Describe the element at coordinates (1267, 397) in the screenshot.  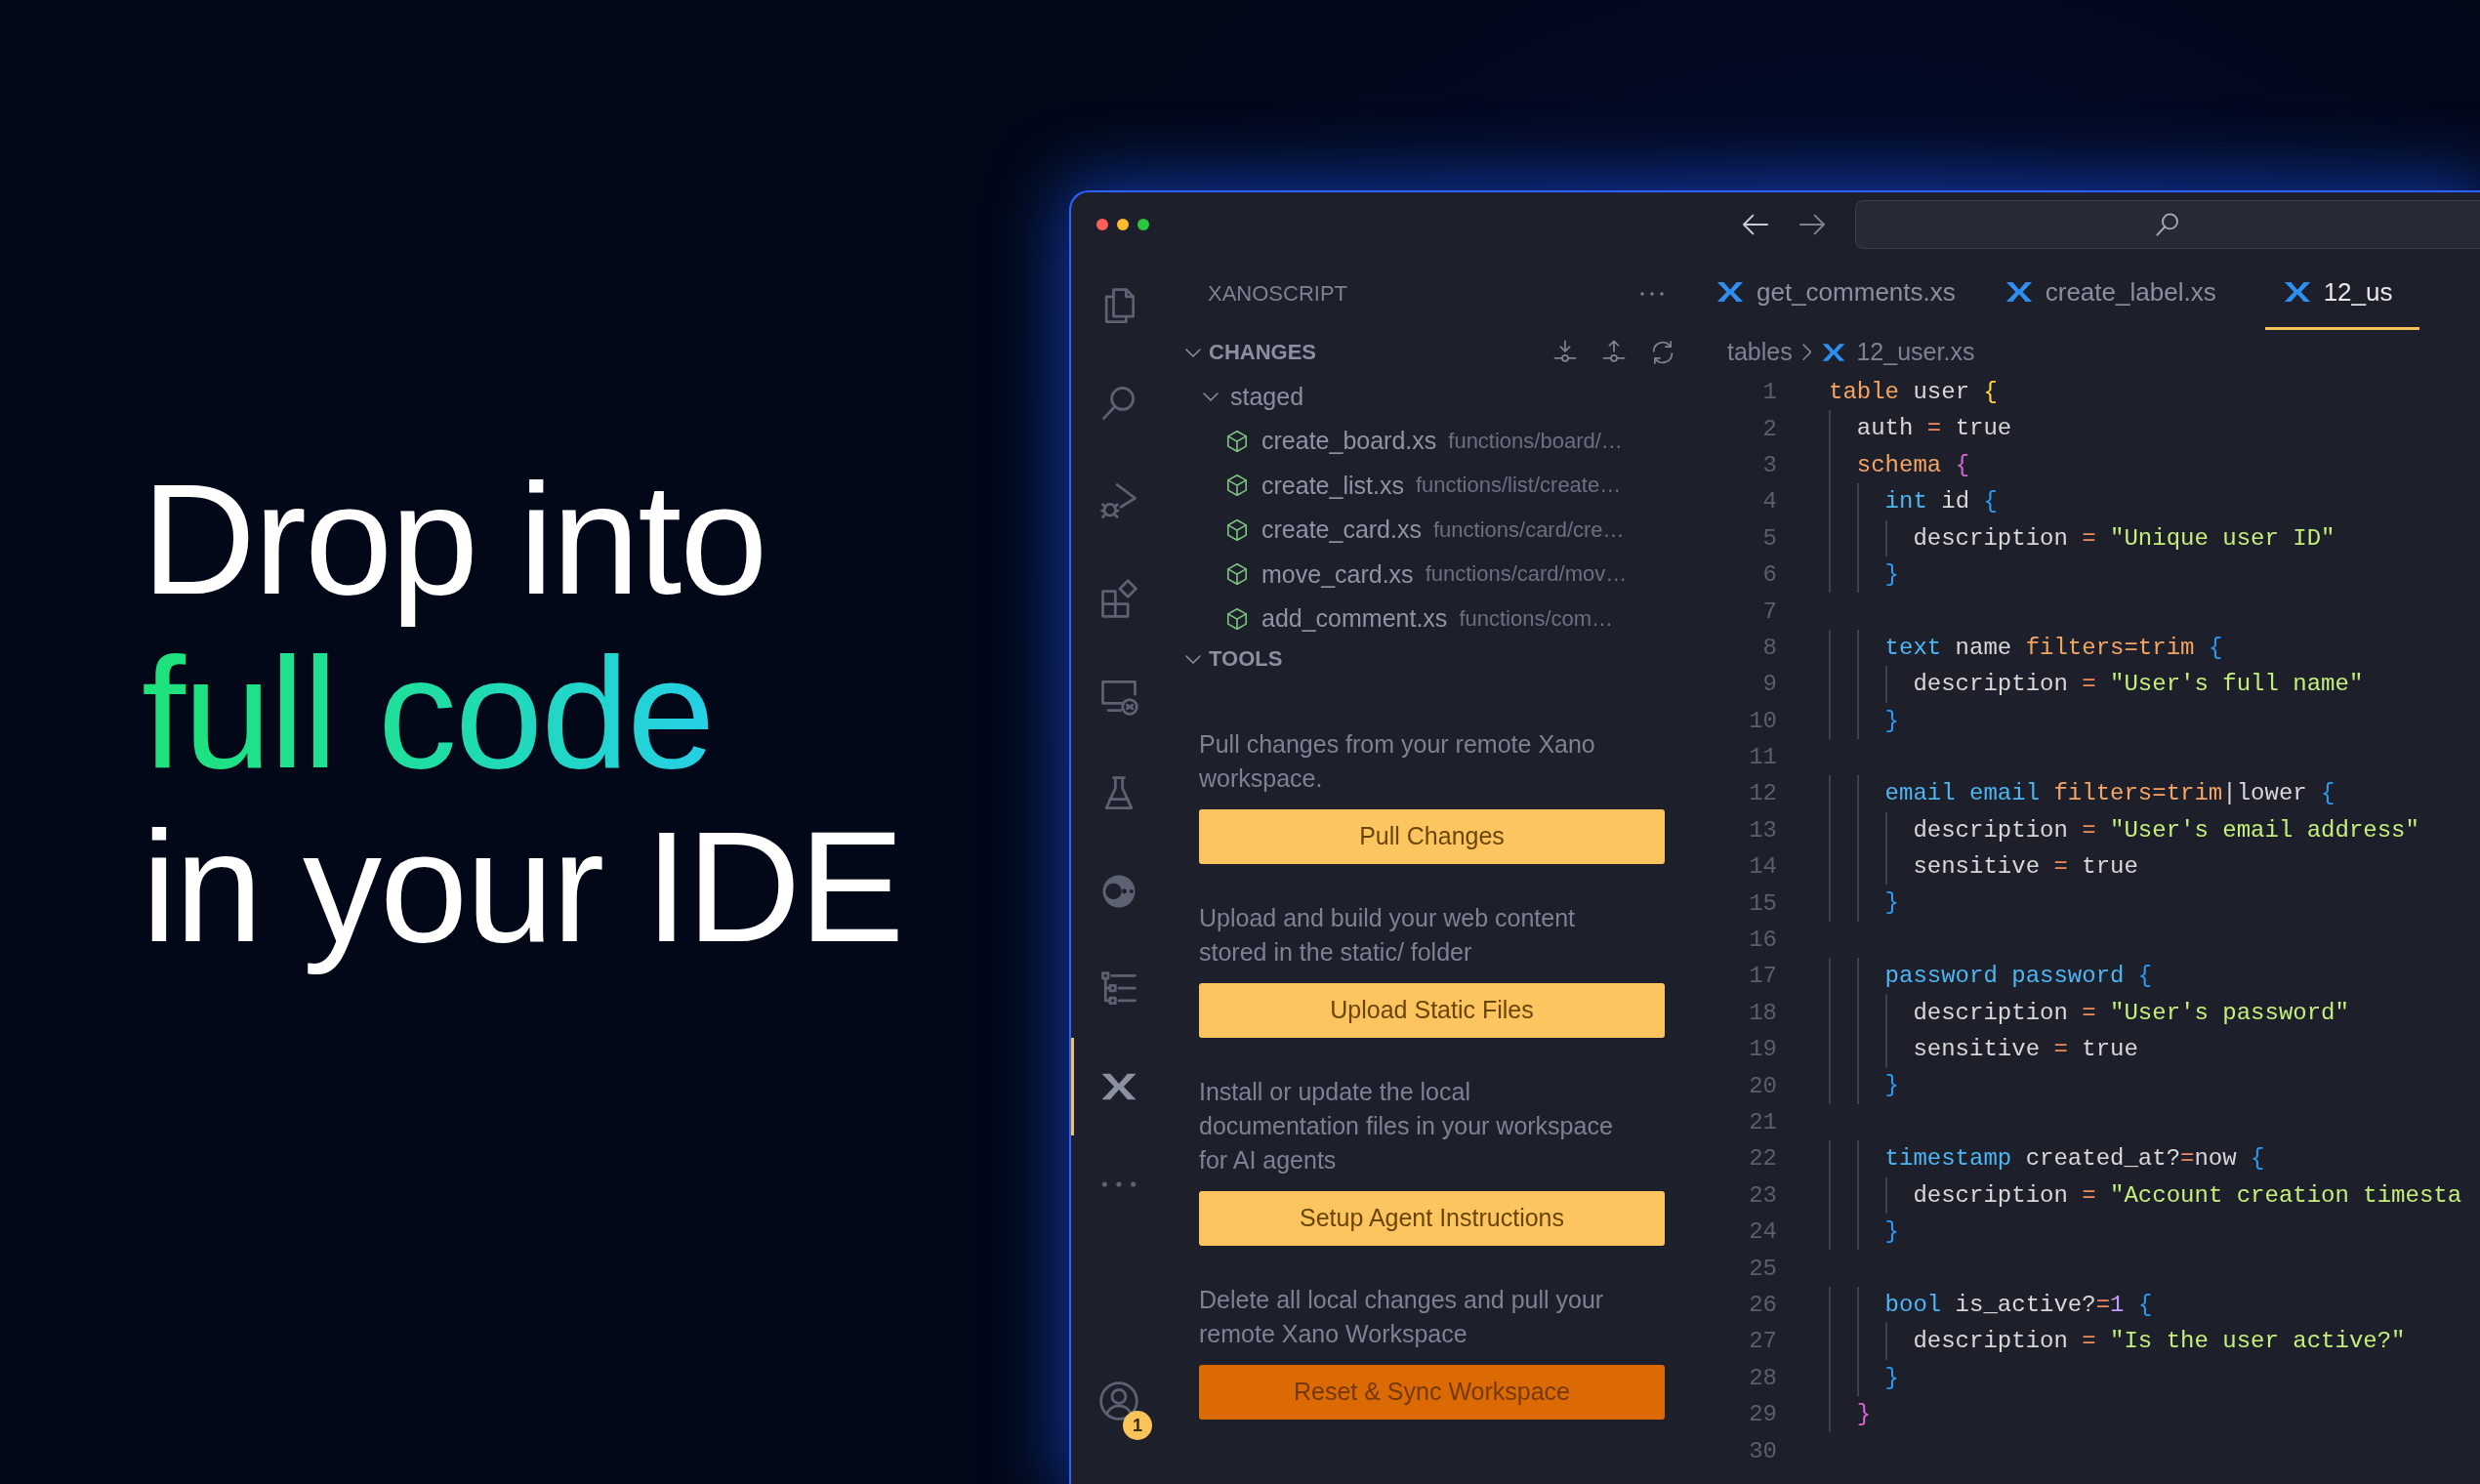
I see `group-label: staged` at that location.